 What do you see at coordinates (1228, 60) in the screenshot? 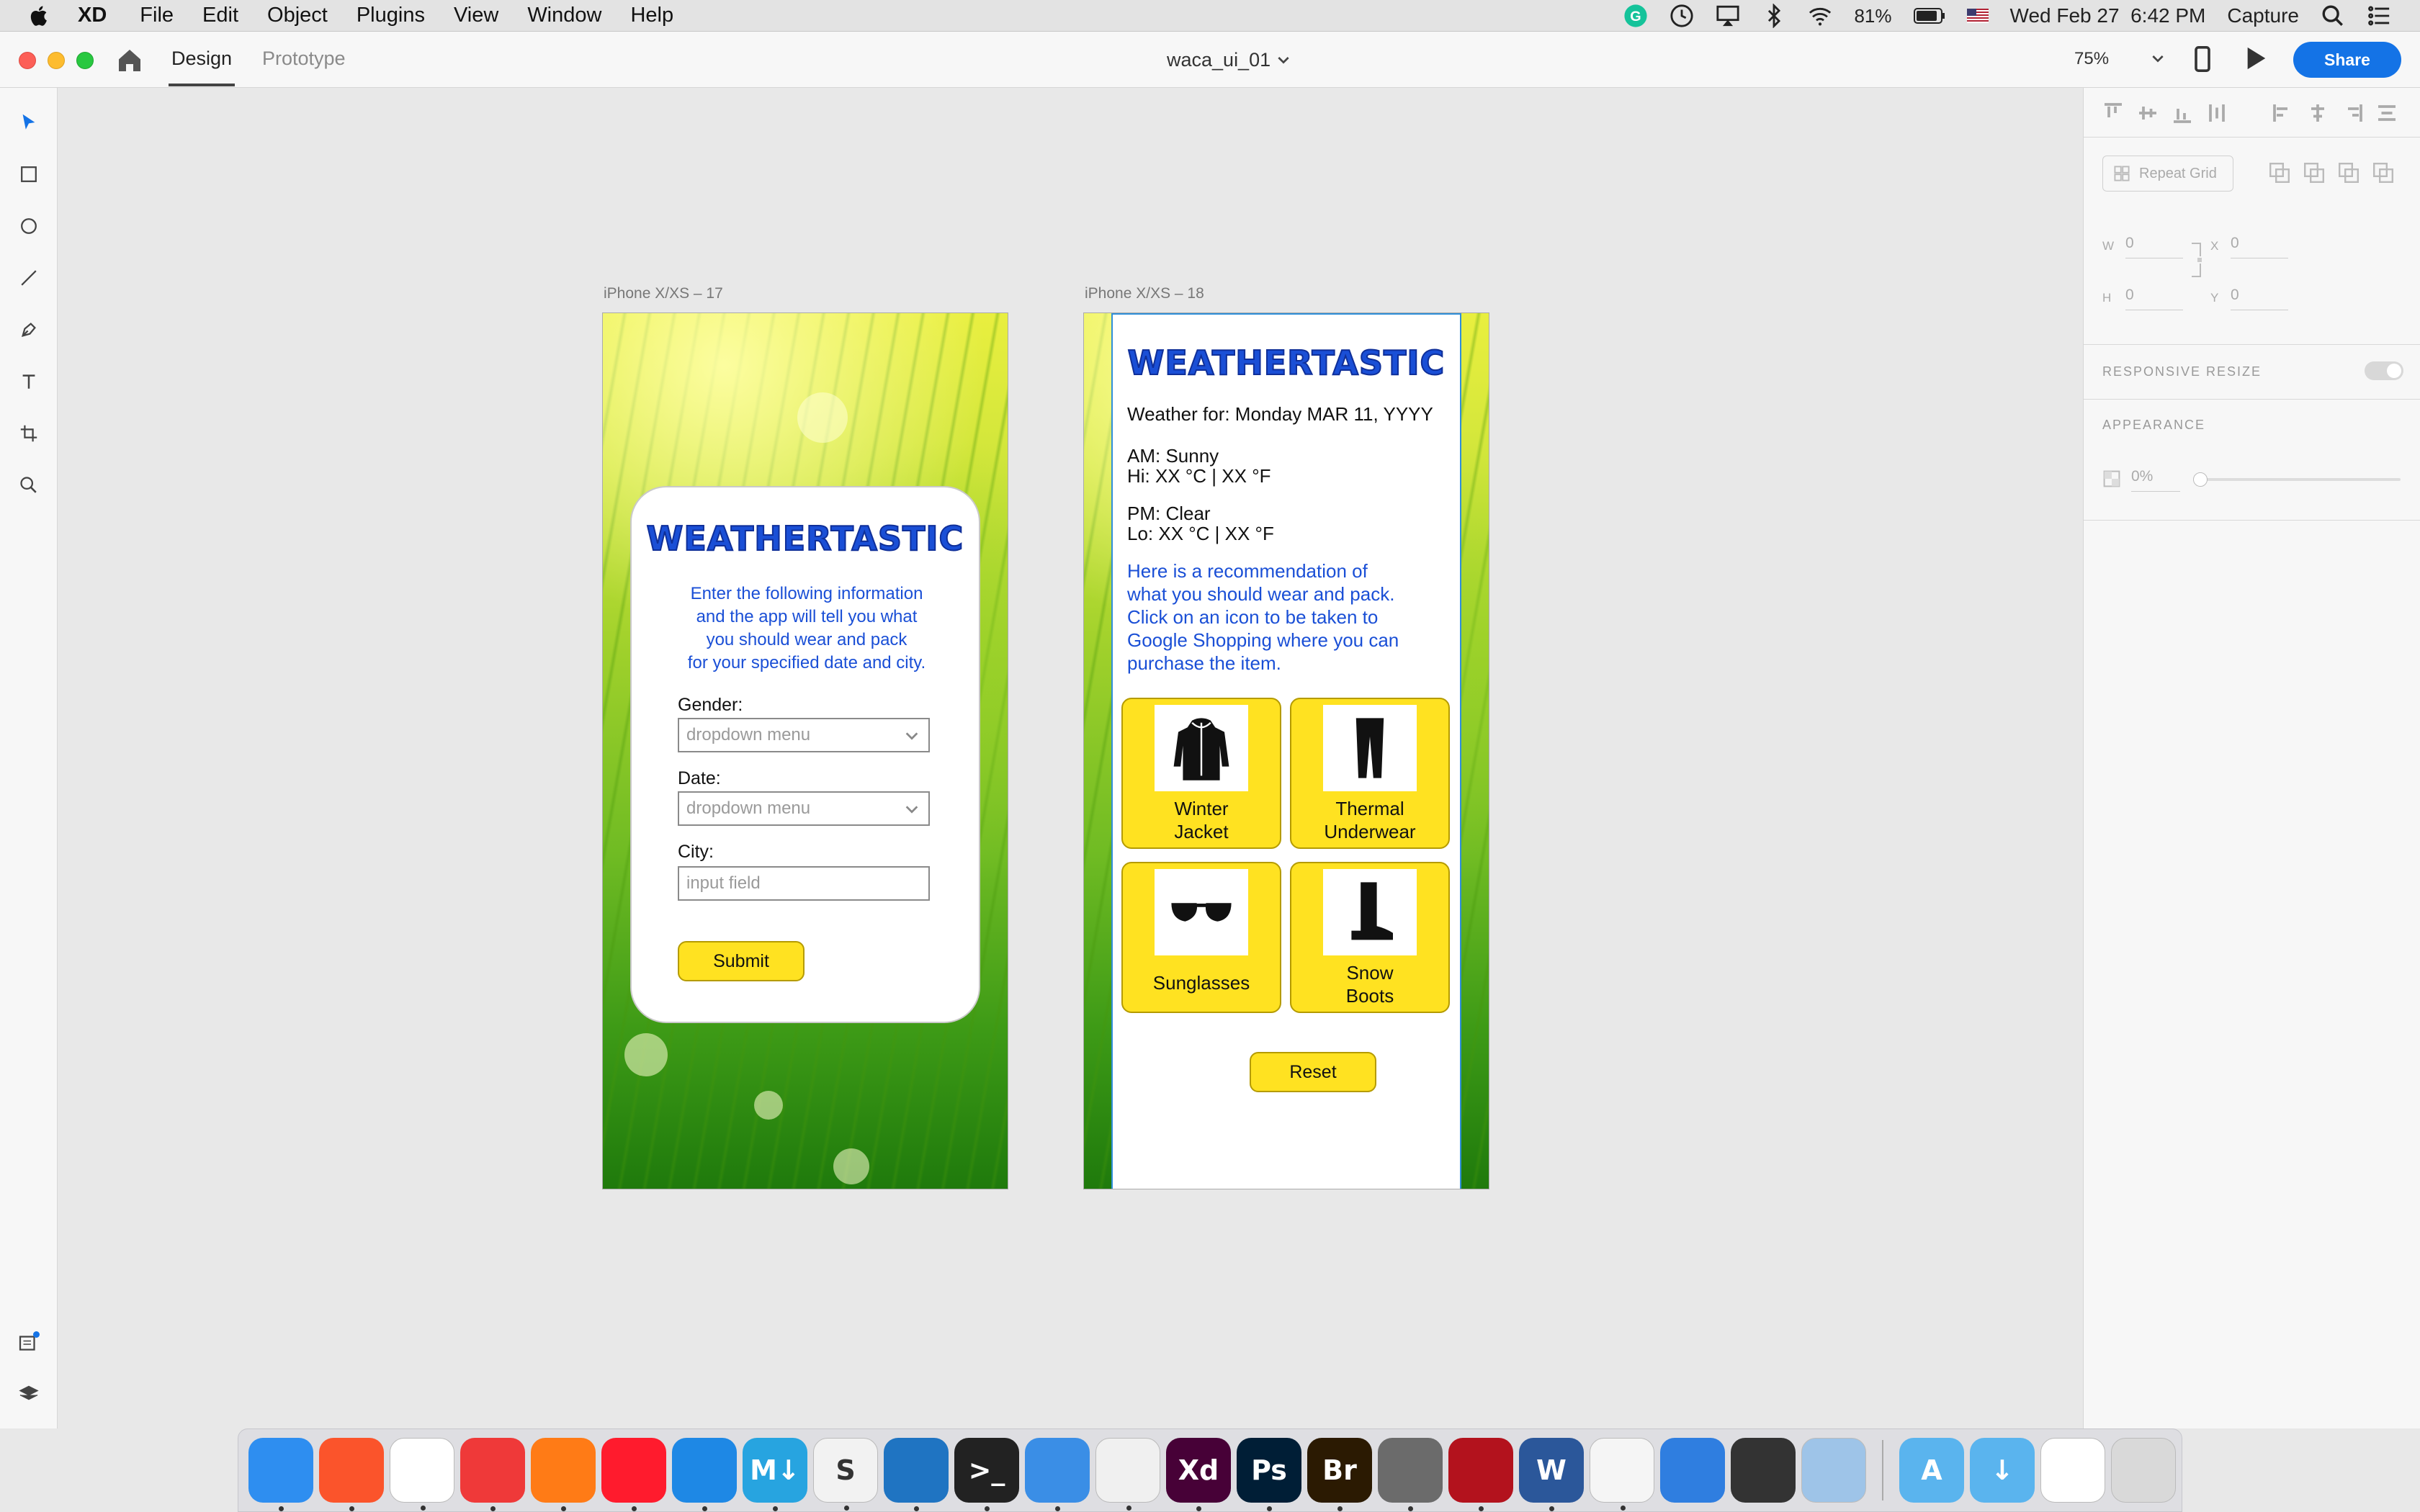
I see `document-title: waca_ui_01` at bounding box center [1228, 60].